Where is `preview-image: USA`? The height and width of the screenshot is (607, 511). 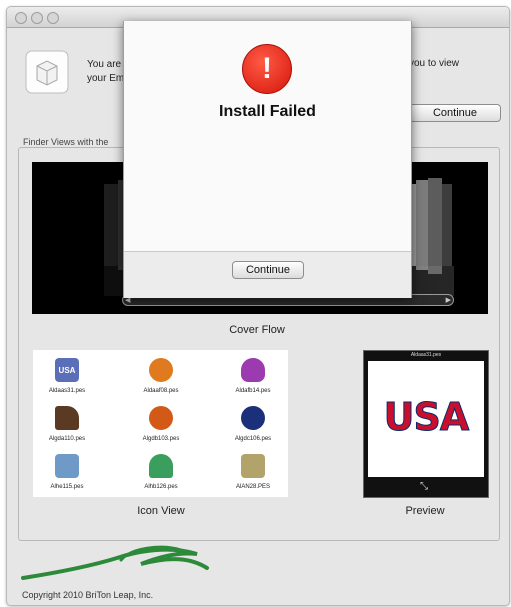 preview-image: USA is located at coordinates (426, 419).